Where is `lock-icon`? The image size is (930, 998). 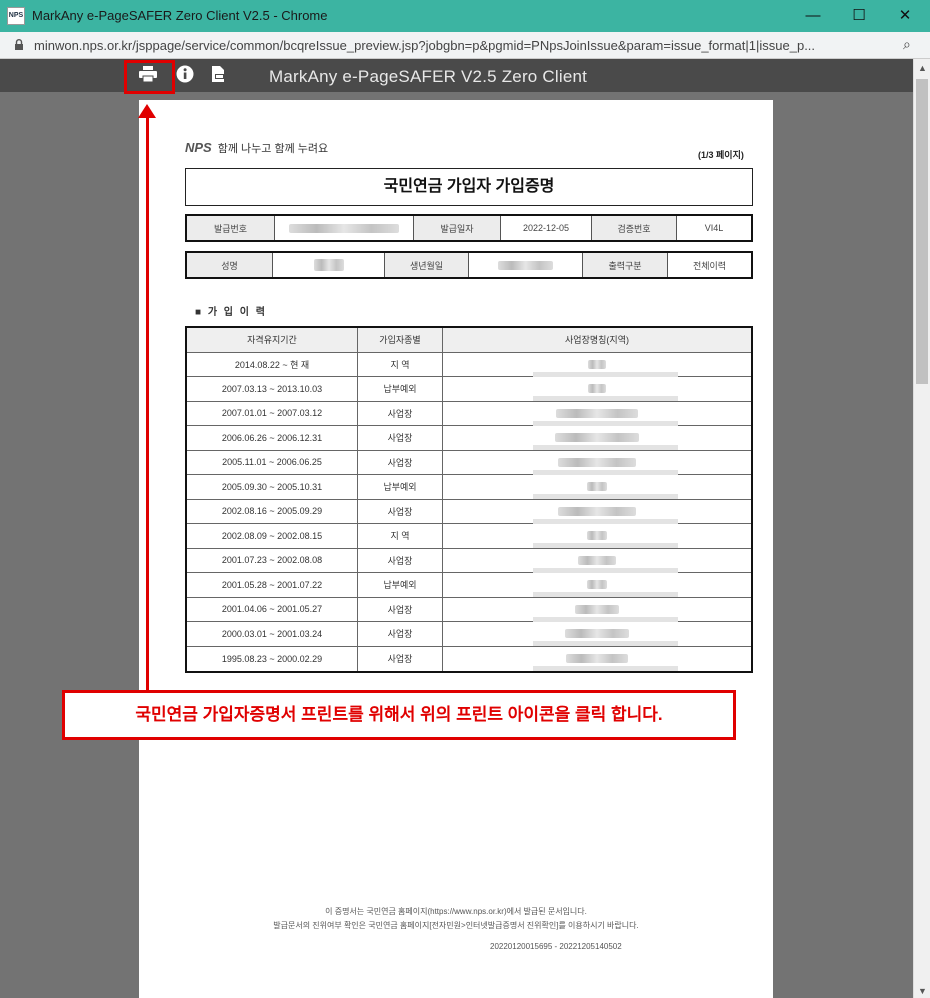 lock-icon is located at coordinates (19, 44).